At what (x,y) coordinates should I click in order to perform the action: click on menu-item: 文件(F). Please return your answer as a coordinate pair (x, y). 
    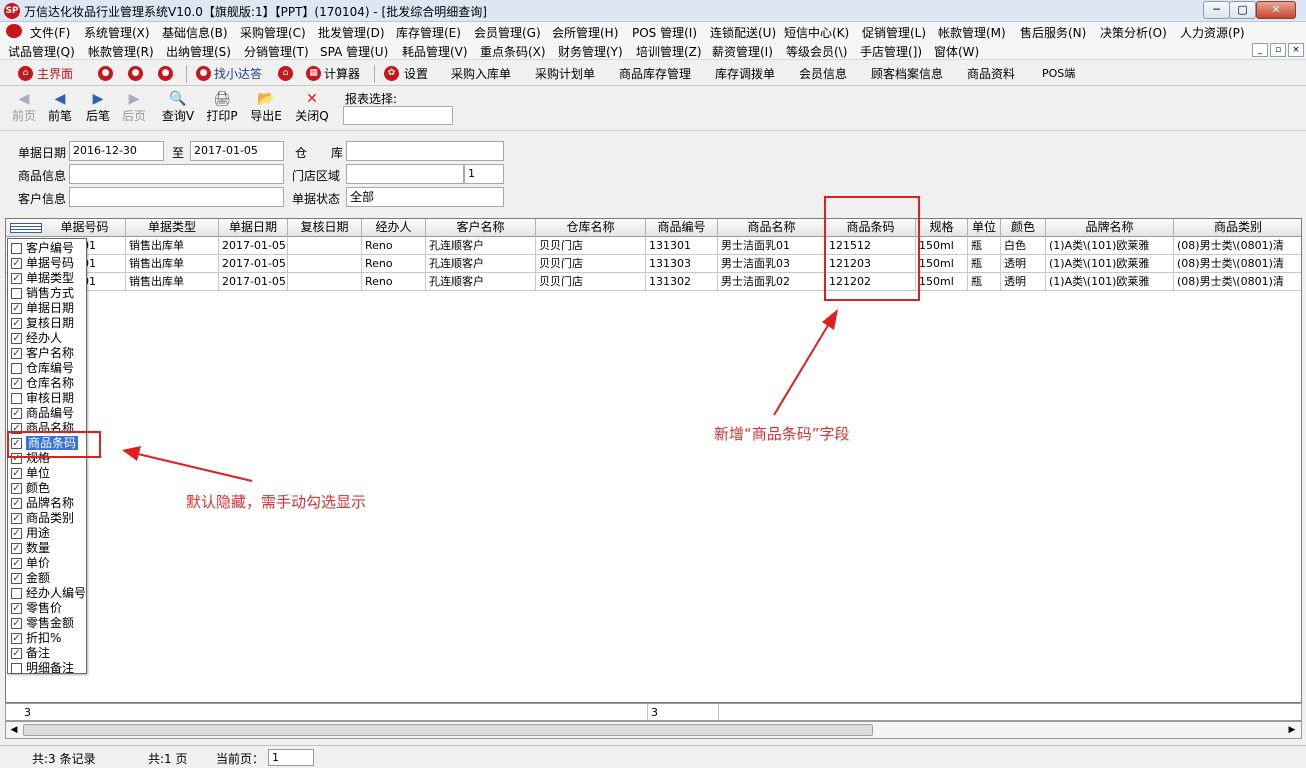
    Looking at the image, I should click on (50, 32).